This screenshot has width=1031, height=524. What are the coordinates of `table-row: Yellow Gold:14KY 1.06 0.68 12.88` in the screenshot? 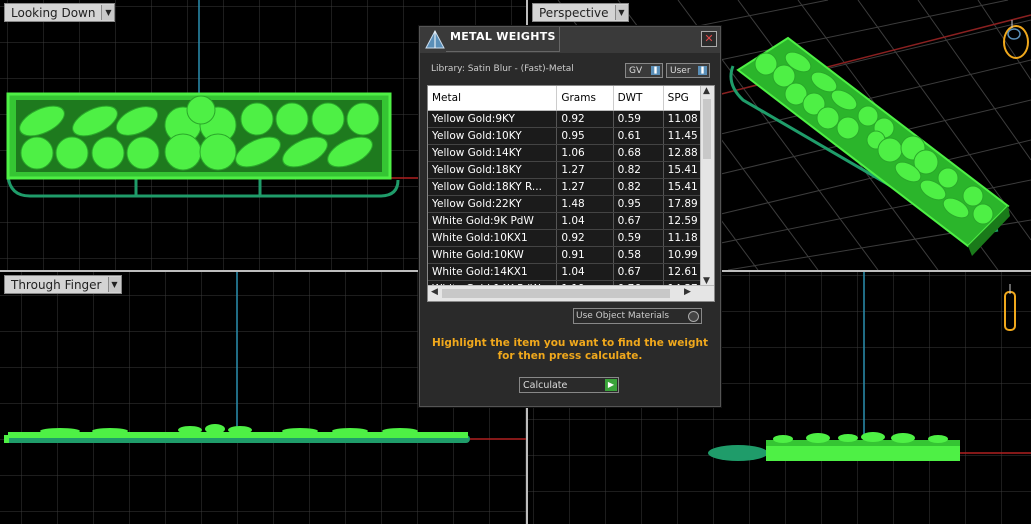 It's located at (571, 153).